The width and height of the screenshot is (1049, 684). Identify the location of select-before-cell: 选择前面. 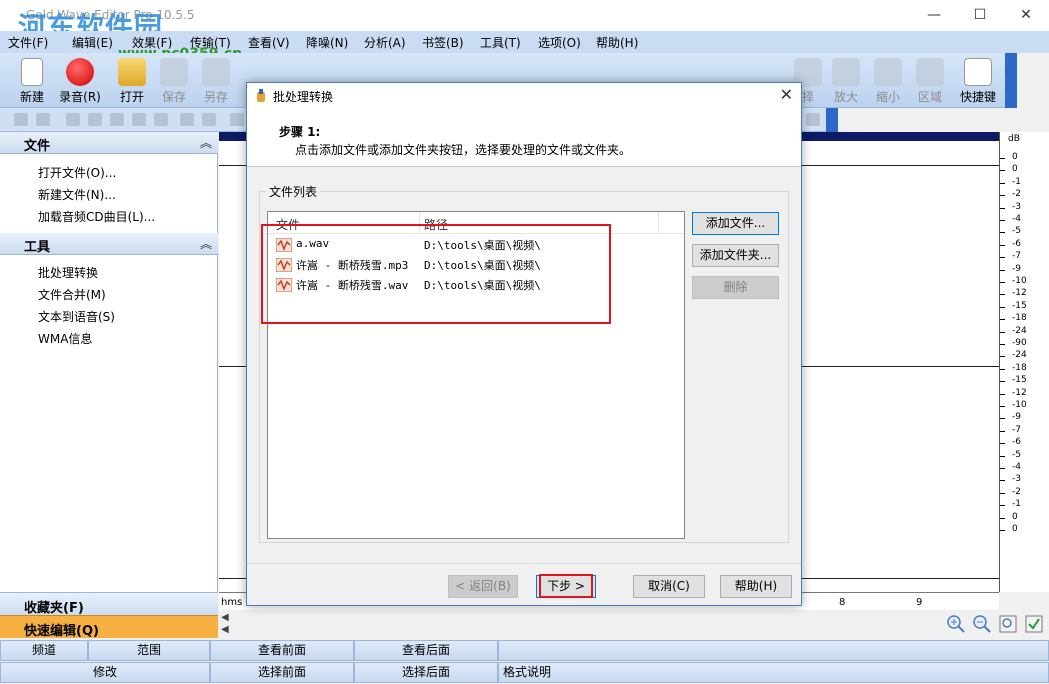
(282, 672).